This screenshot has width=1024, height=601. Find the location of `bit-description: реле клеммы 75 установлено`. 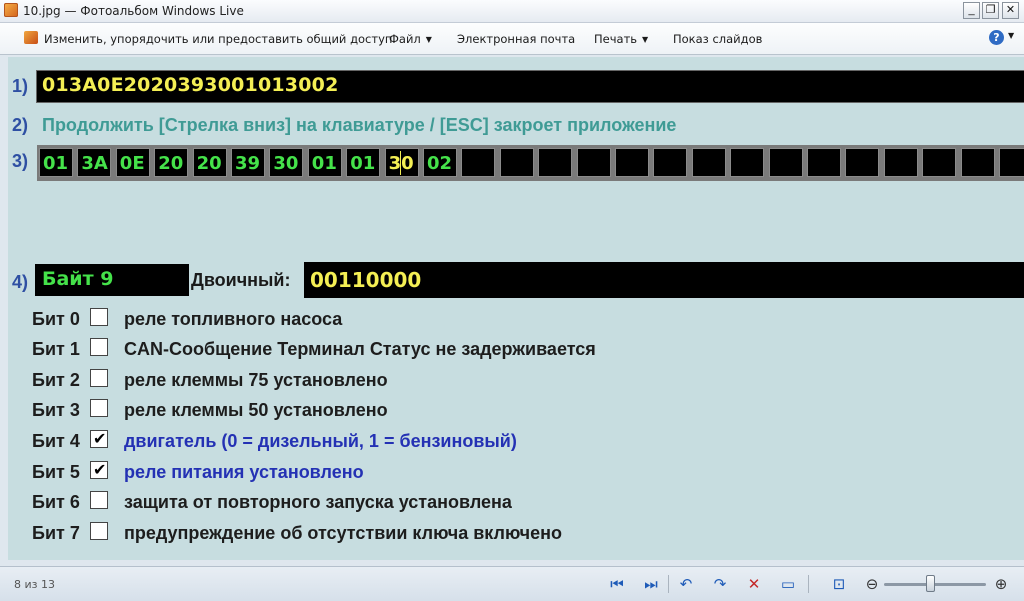

bit-description: реле клеммы 75 установлено is located at coordinates (256, 380).